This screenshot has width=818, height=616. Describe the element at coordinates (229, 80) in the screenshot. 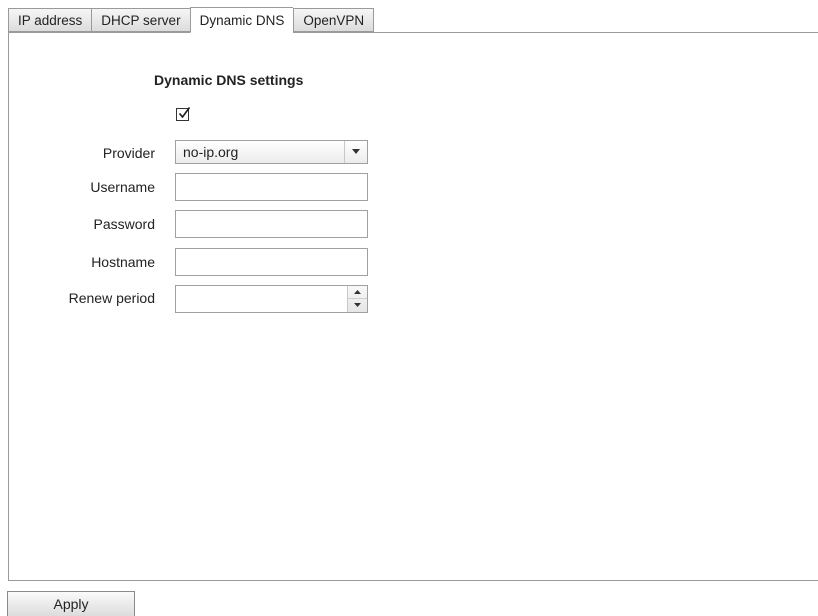

I see `section-title: Dynamic DNS settings` at that location.